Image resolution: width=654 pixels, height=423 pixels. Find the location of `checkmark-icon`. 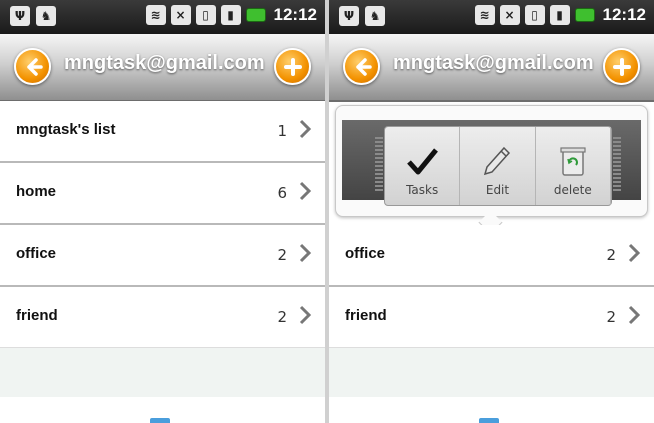

checkmark-icon is located at coordinates (423, 161).